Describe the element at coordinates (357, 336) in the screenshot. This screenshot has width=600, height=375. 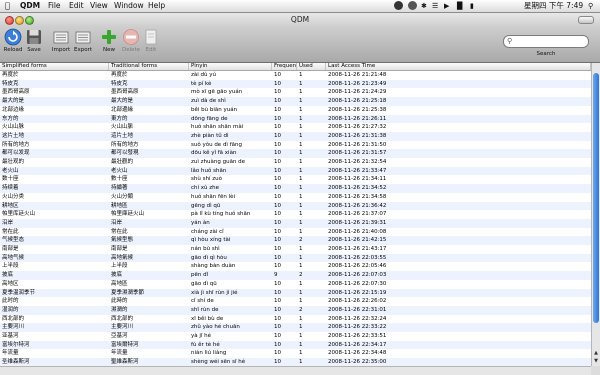
I see `cell-last-access: 2008-11-26 22:33:51` at that location.